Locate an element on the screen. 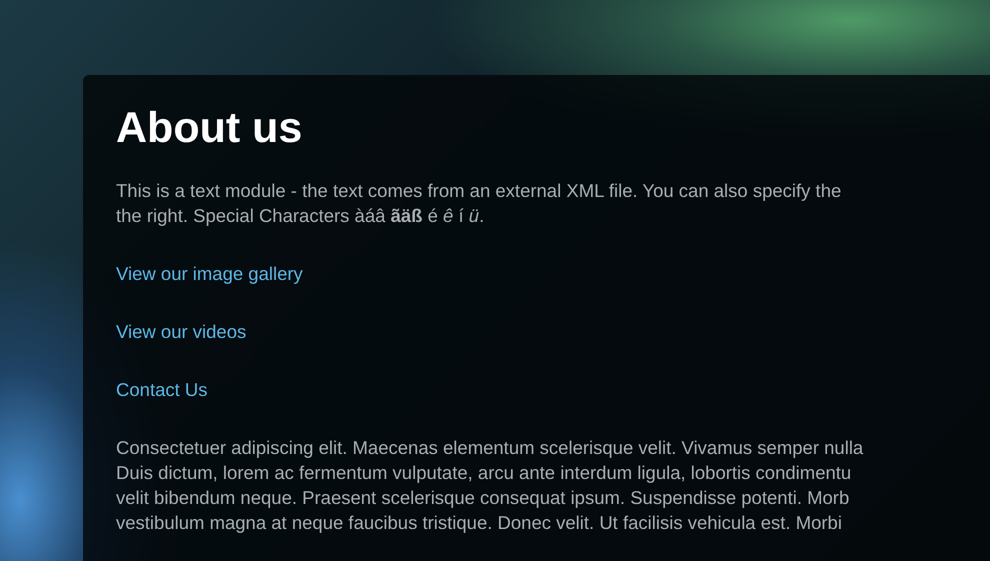  nav-link: View our image gallery is located at coordinates (209, 273).